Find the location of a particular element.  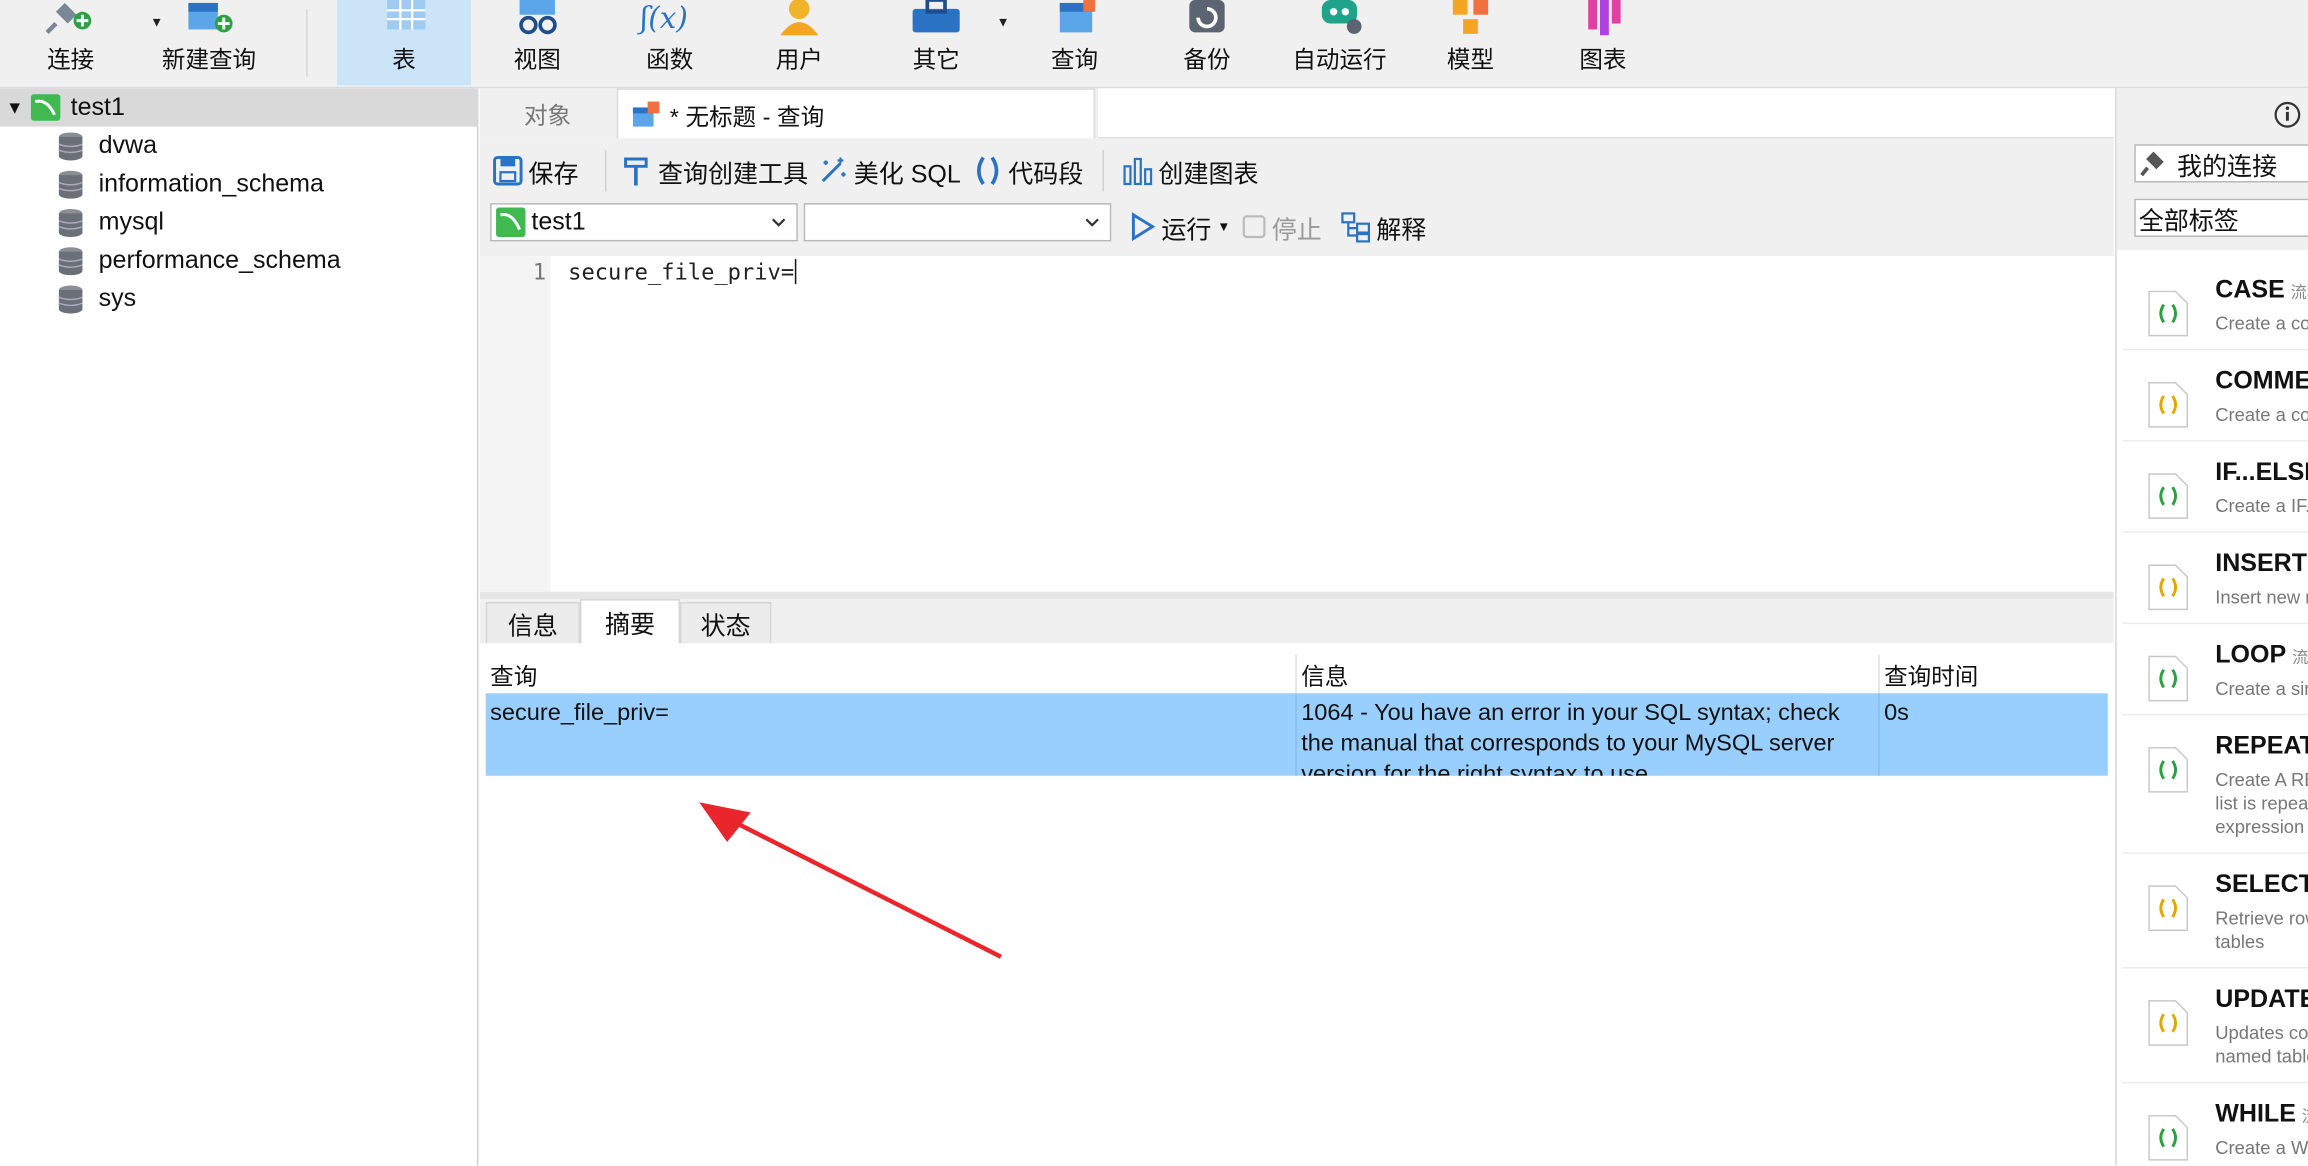

tree-item-dvwa: dvwa is located at coordinates (106, 146).